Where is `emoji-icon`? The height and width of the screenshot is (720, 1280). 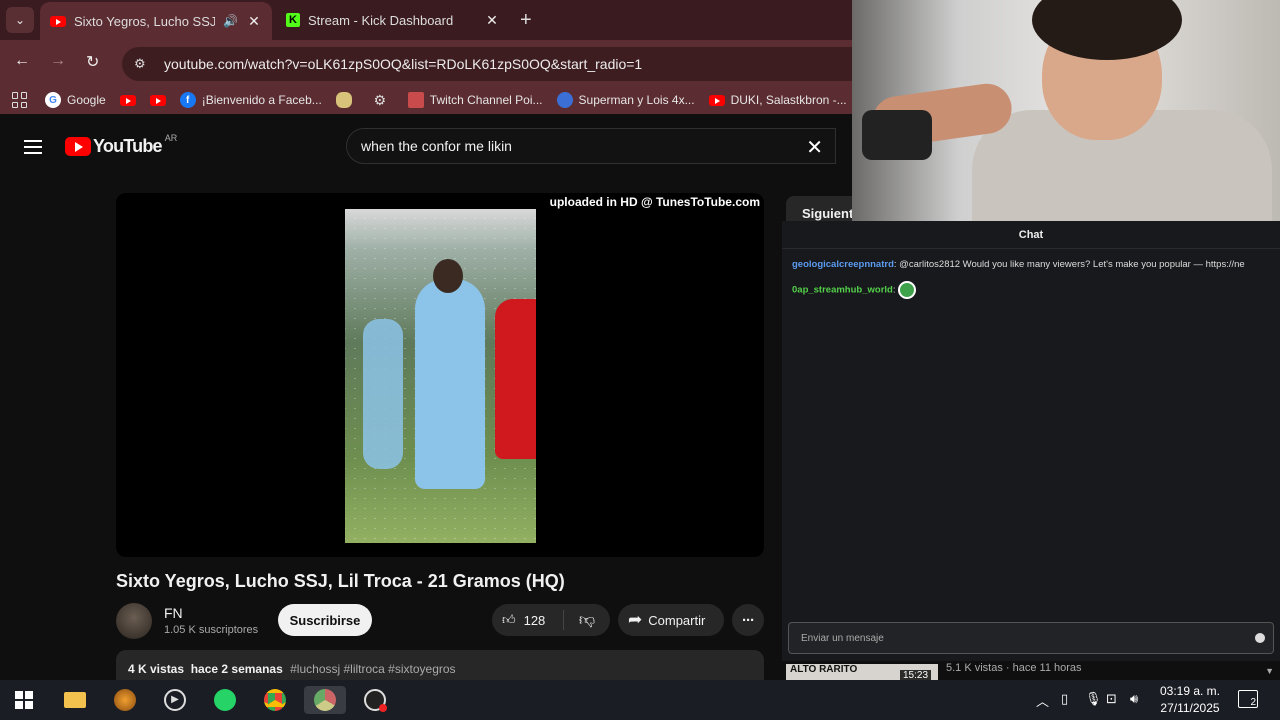
emoji-icon is located at coordinates (1260, 638).